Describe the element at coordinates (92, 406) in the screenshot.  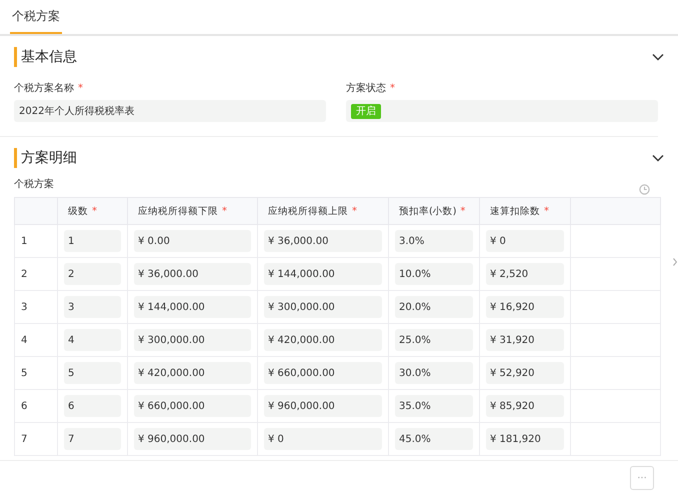
I see `cell-input: 6` at that location.